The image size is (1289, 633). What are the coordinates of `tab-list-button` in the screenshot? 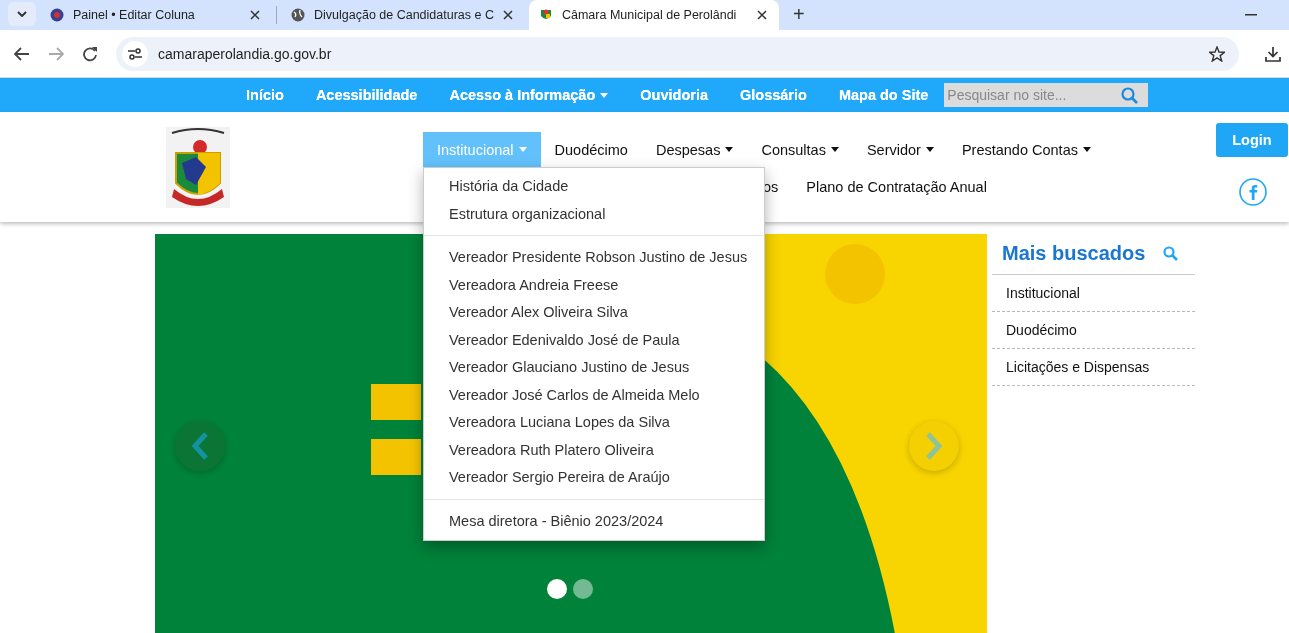 It's located at (22, 14).